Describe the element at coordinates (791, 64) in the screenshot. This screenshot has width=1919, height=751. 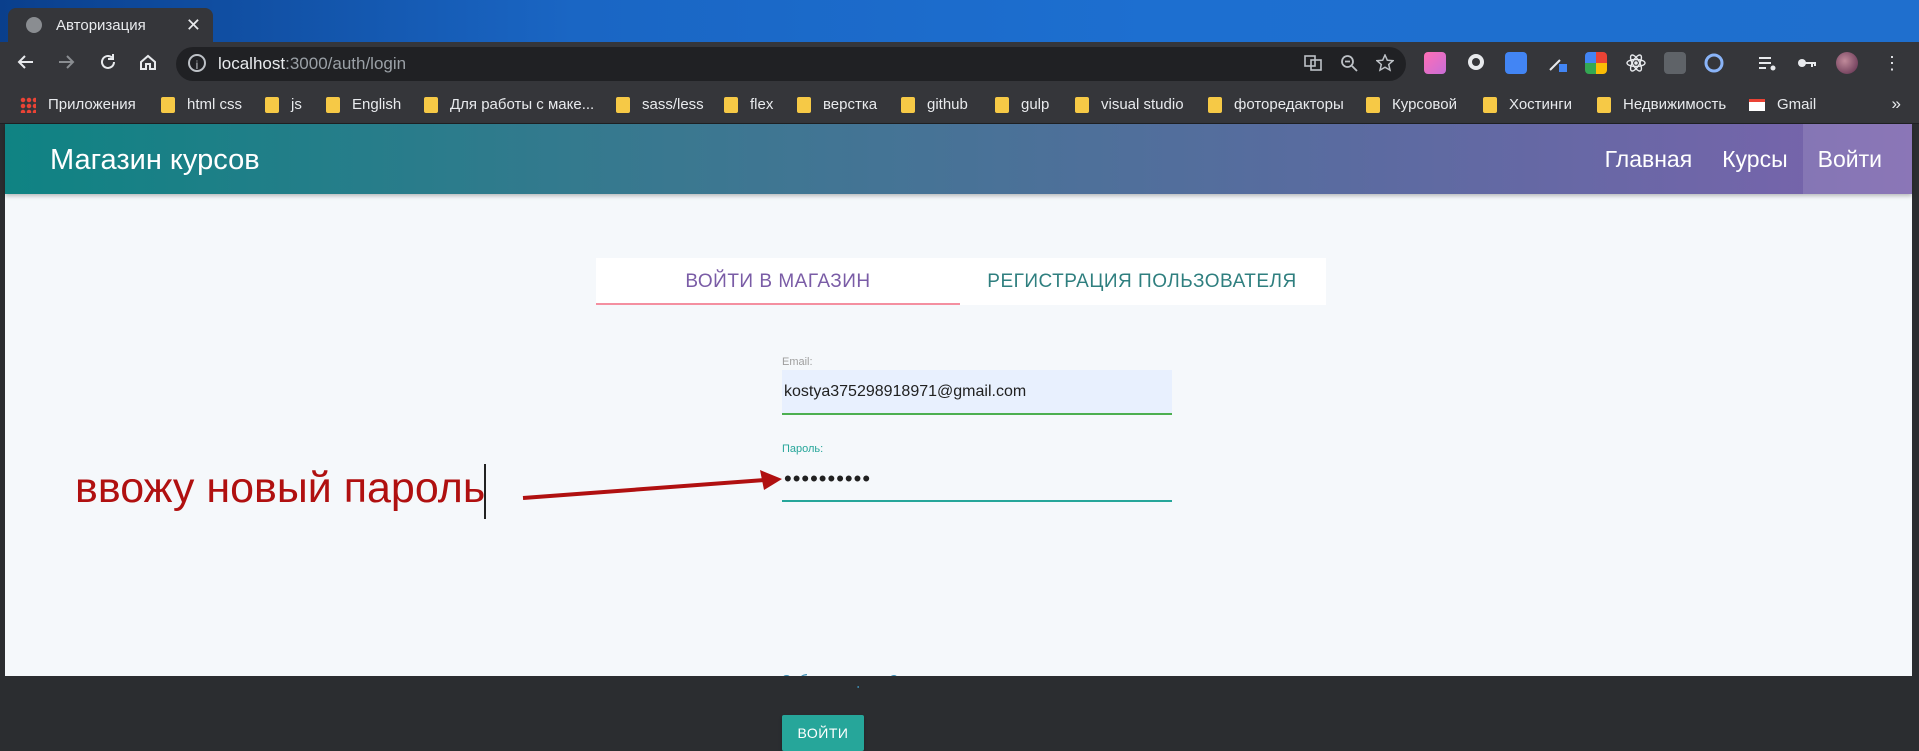
I see `address-bar: i localhost:3000/auth/login` at that location.